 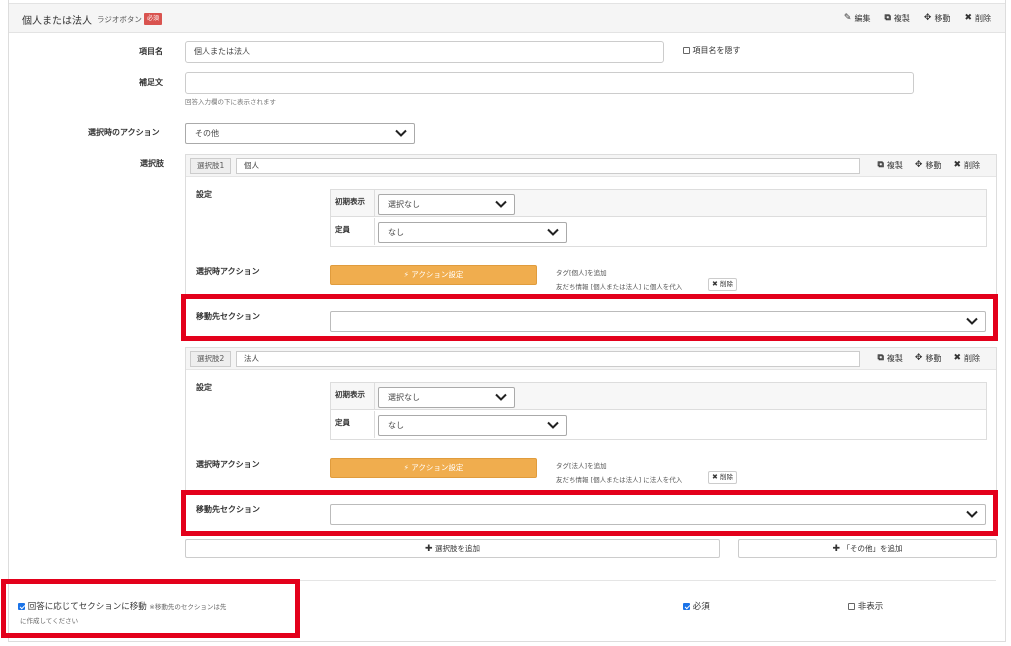 What do you see at coordinates (696, 606) in the screenshot?
I see `required-option: 必須` at bounding box center [696, 606].